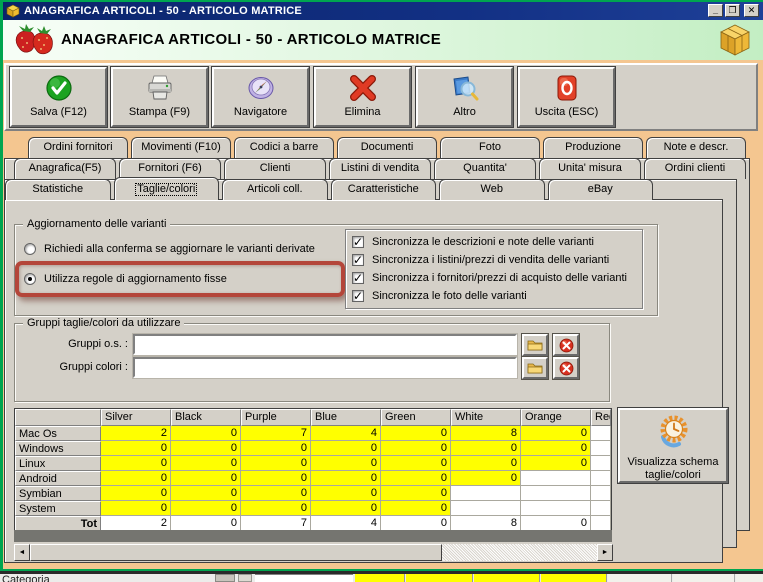 The image size is (763, 582). Describe the element at coordinates (439, 578) in the screenshot. I see `background-window-cell` at that location.